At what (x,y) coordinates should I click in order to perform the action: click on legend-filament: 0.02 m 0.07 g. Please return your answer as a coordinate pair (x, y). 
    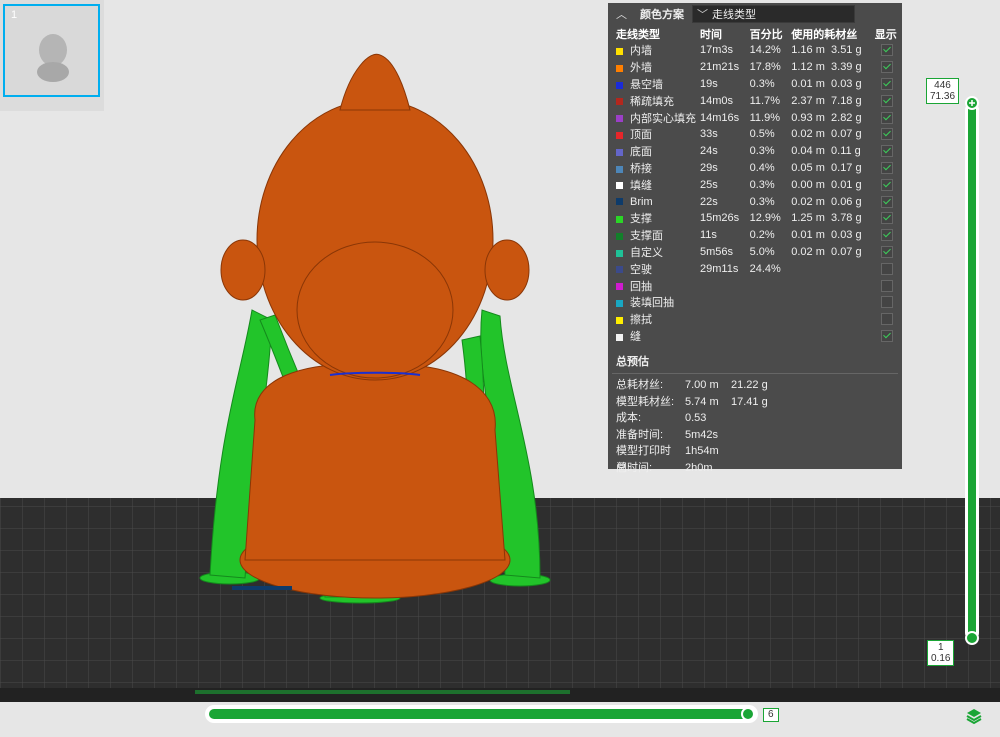
    Looking at the image, I should click on (830, 252).